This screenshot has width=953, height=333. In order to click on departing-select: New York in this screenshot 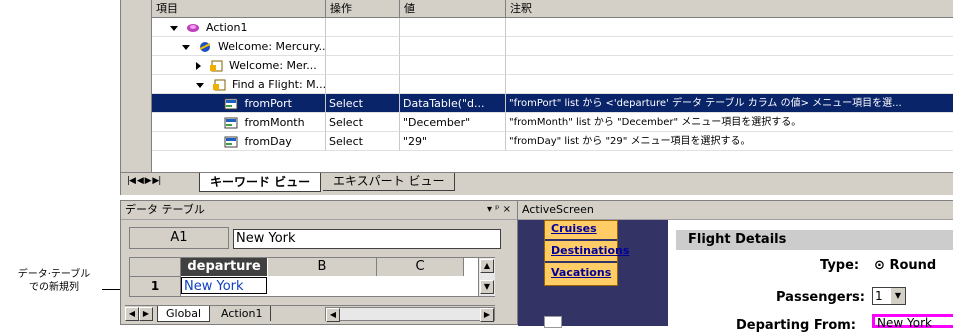, I will do `click(912, 322)`.